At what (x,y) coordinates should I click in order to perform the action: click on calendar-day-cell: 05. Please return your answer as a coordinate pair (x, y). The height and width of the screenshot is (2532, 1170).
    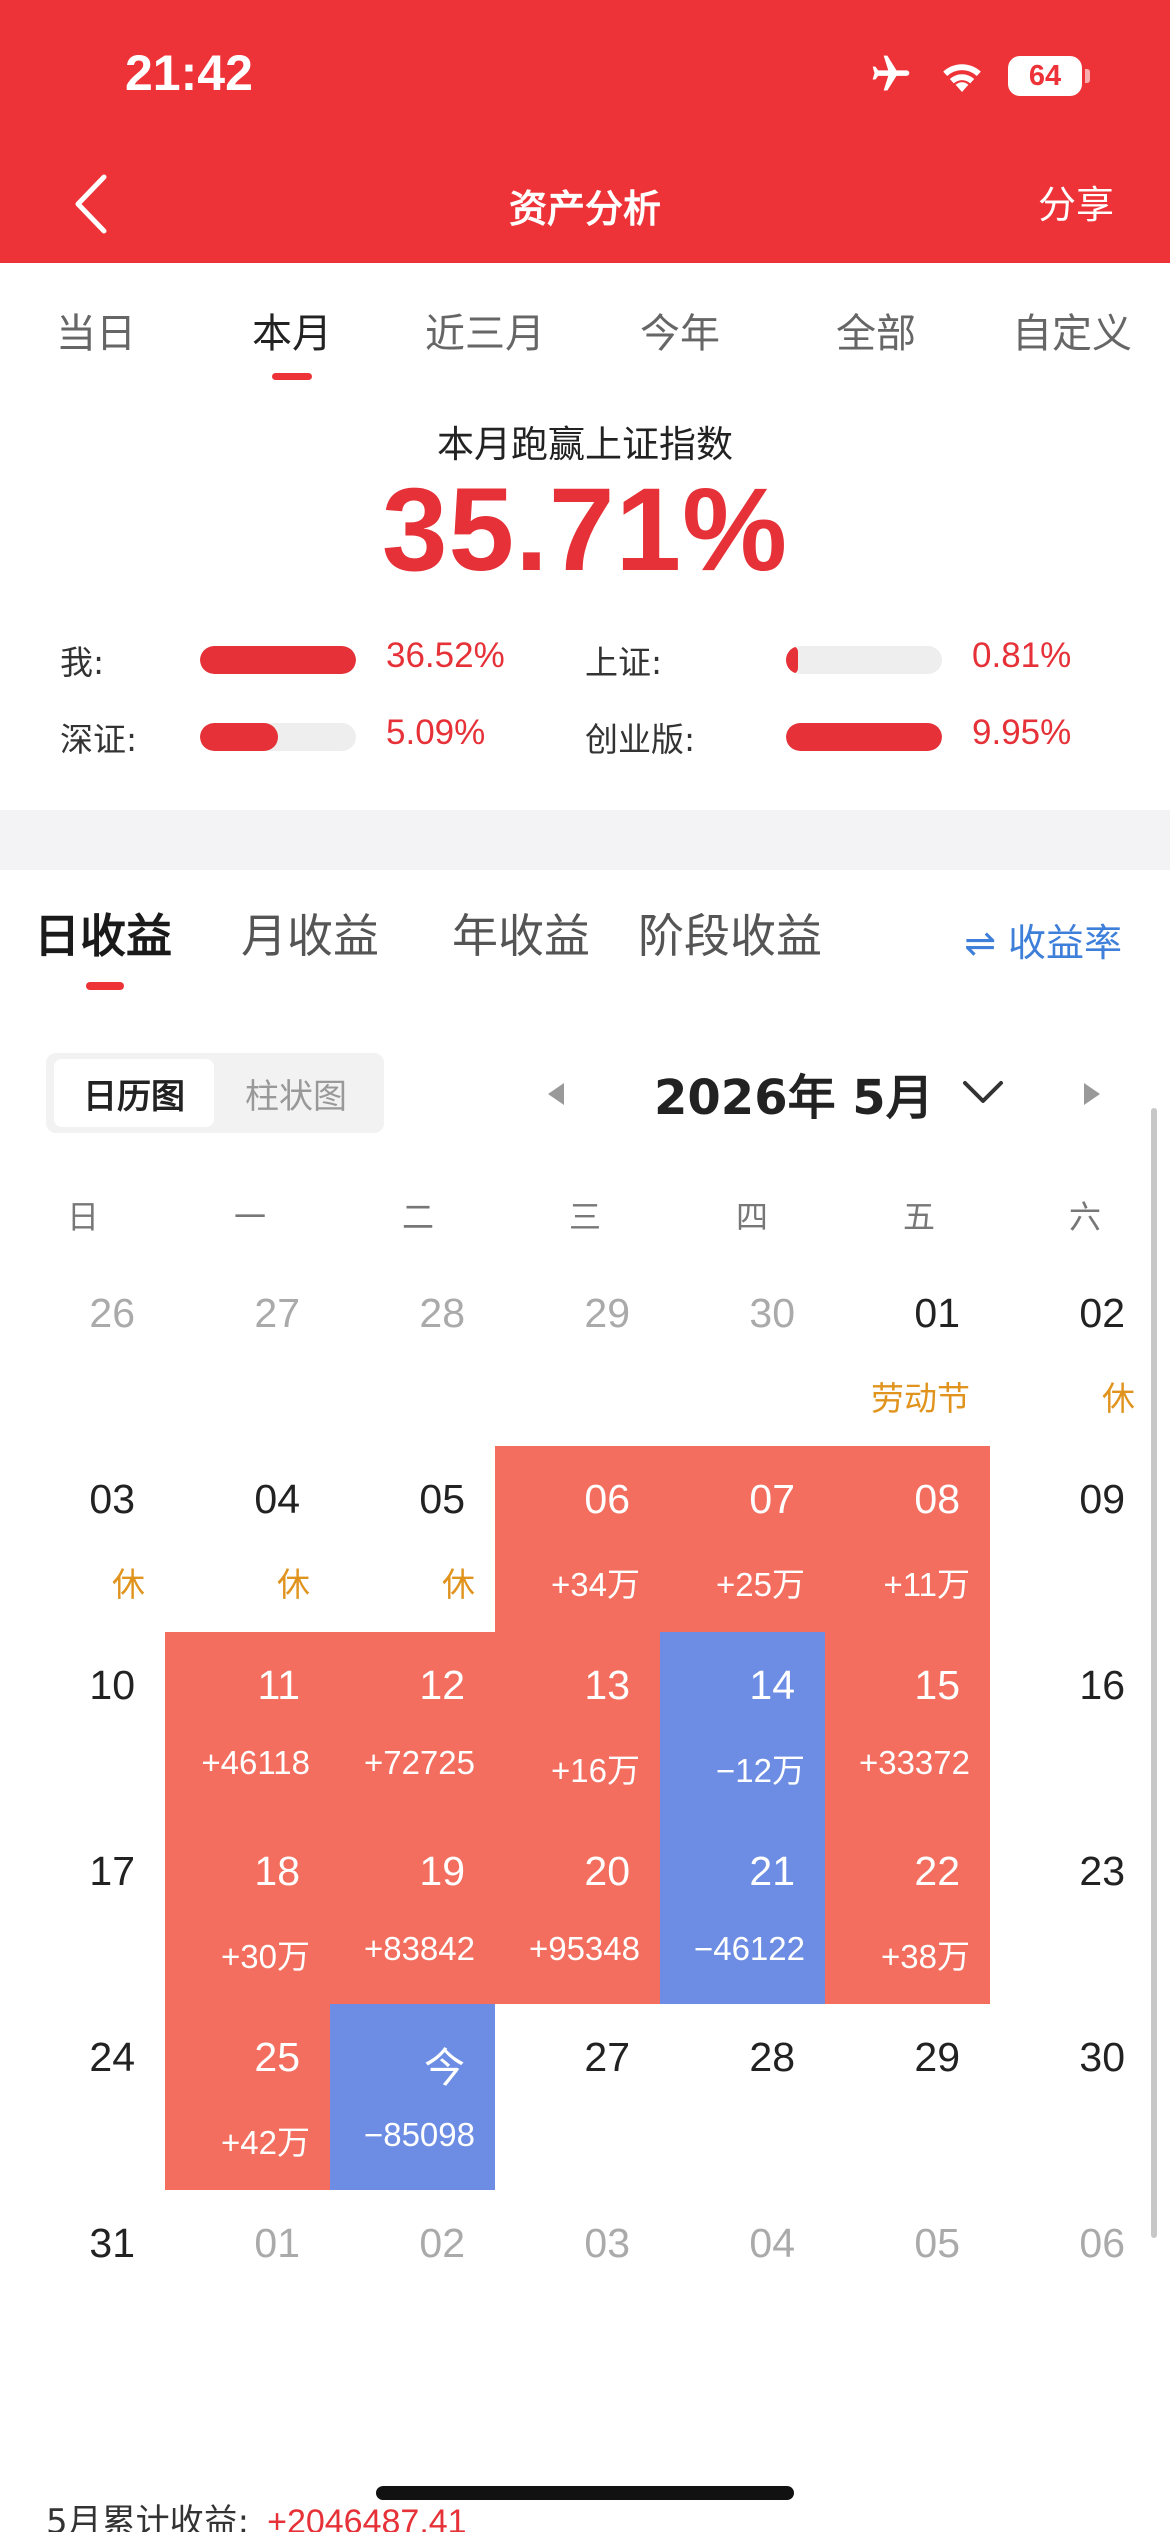
    Looking at the image, I should click on (907, 2283).